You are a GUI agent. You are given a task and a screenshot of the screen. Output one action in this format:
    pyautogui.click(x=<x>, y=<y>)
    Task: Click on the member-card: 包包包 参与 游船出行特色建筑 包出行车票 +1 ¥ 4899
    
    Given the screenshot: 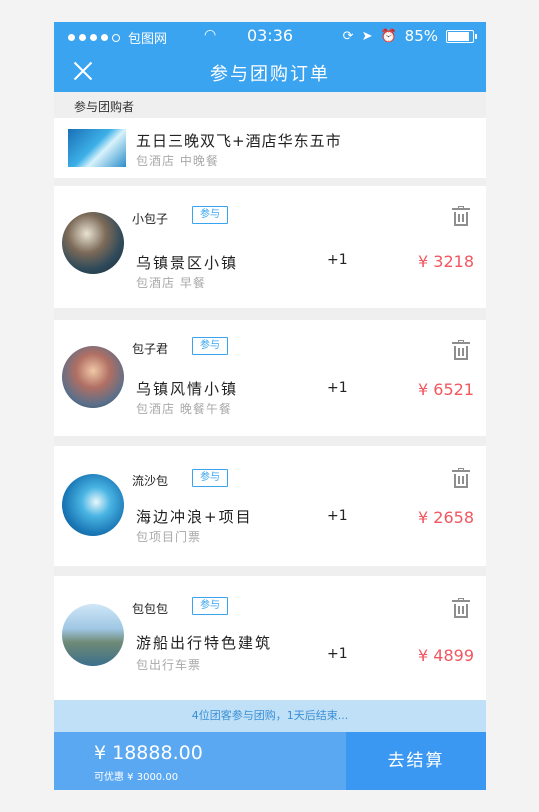 What is the action you would take?
    pyautogui.click(x=270, y=638)
    